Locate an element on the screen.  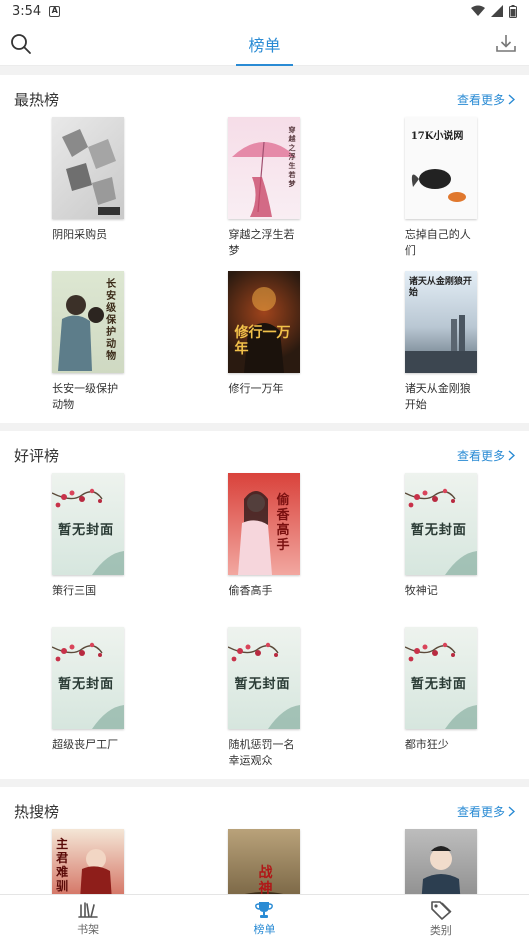
section-title: 热搜榜 is located at coordinates (37, 811).